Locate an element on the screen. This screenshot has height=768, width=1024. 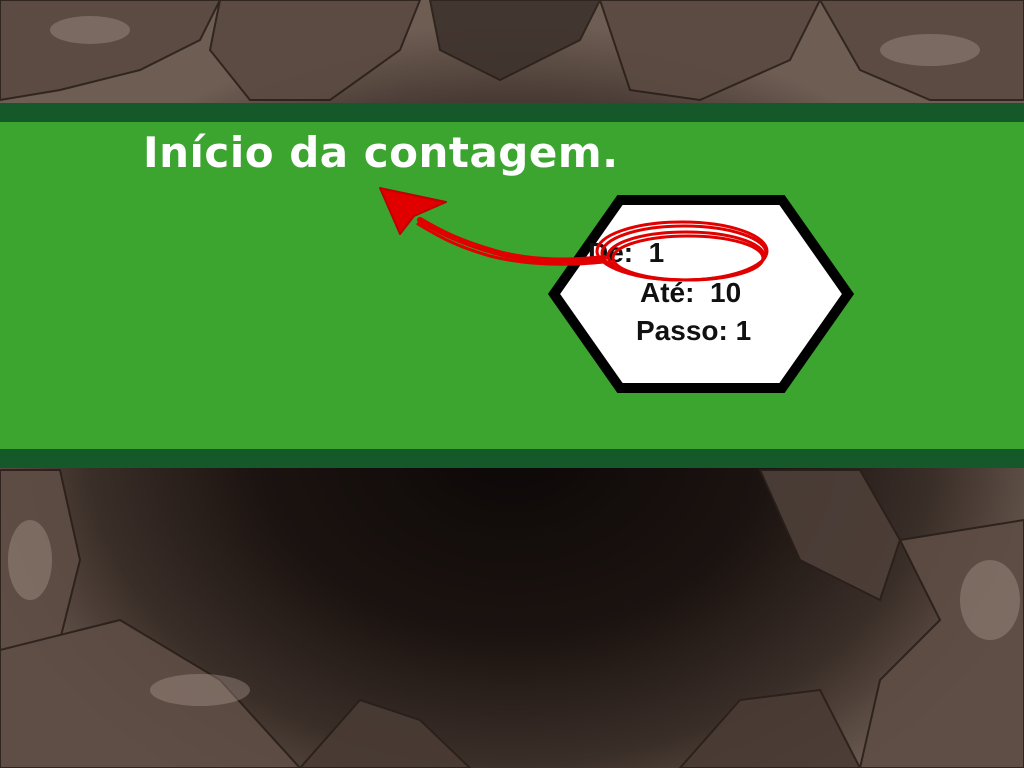
counter-hexagon: De: 1 Até: 10 Passo: 1 is located at coordinates (701, 294).